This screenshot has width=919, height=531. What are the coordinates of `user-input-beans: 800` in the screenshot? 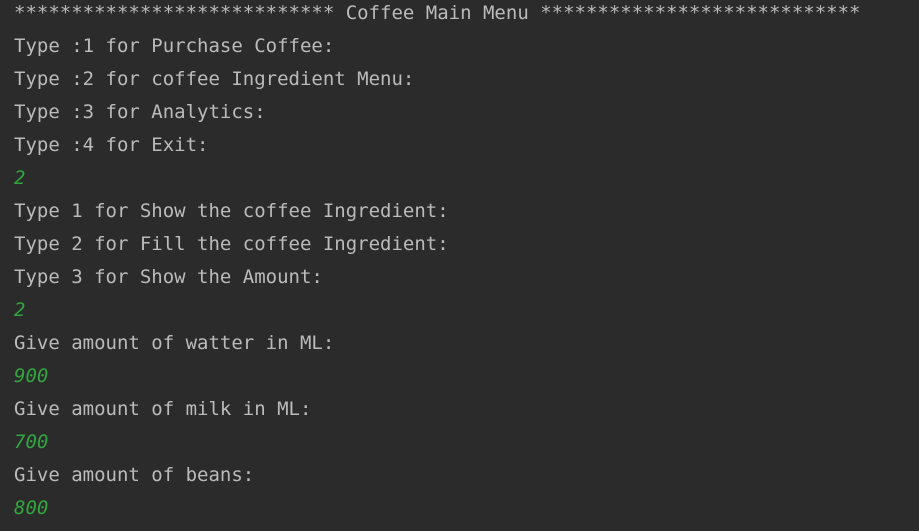 It's located at (31, 508).